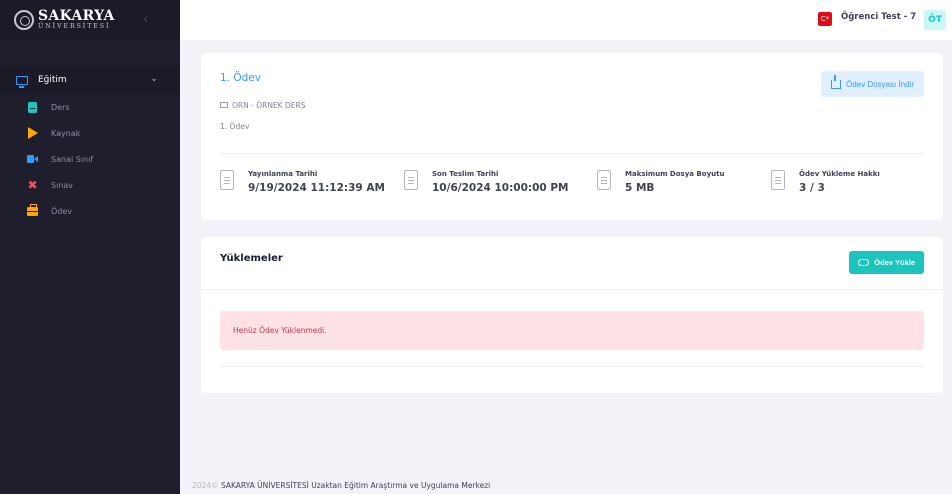 The height and width of the screenshot is (494, 952). I want to click on brand-logo: SAKARYA ÜNİVERSİTESİ, so click(90, 20).